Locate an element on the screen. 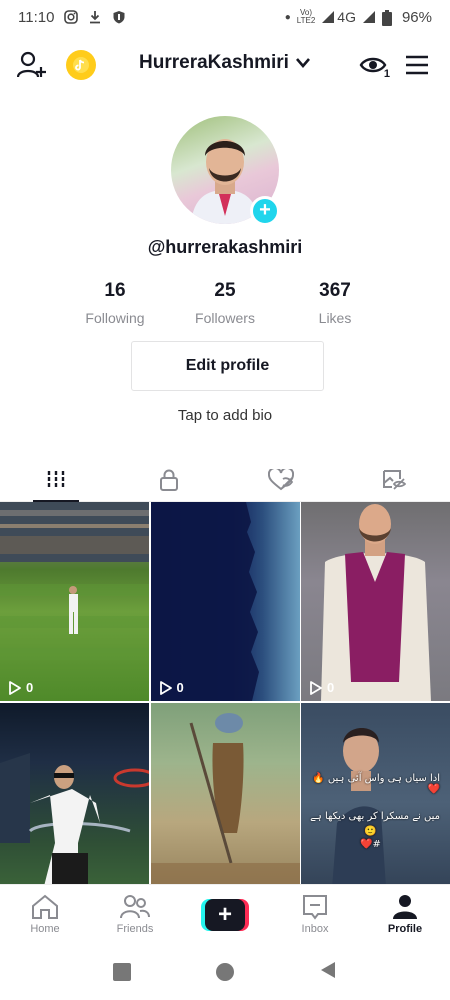 This screenshot has width=450, height=1000. recent-apps-button is located at coordinates (121, 972).